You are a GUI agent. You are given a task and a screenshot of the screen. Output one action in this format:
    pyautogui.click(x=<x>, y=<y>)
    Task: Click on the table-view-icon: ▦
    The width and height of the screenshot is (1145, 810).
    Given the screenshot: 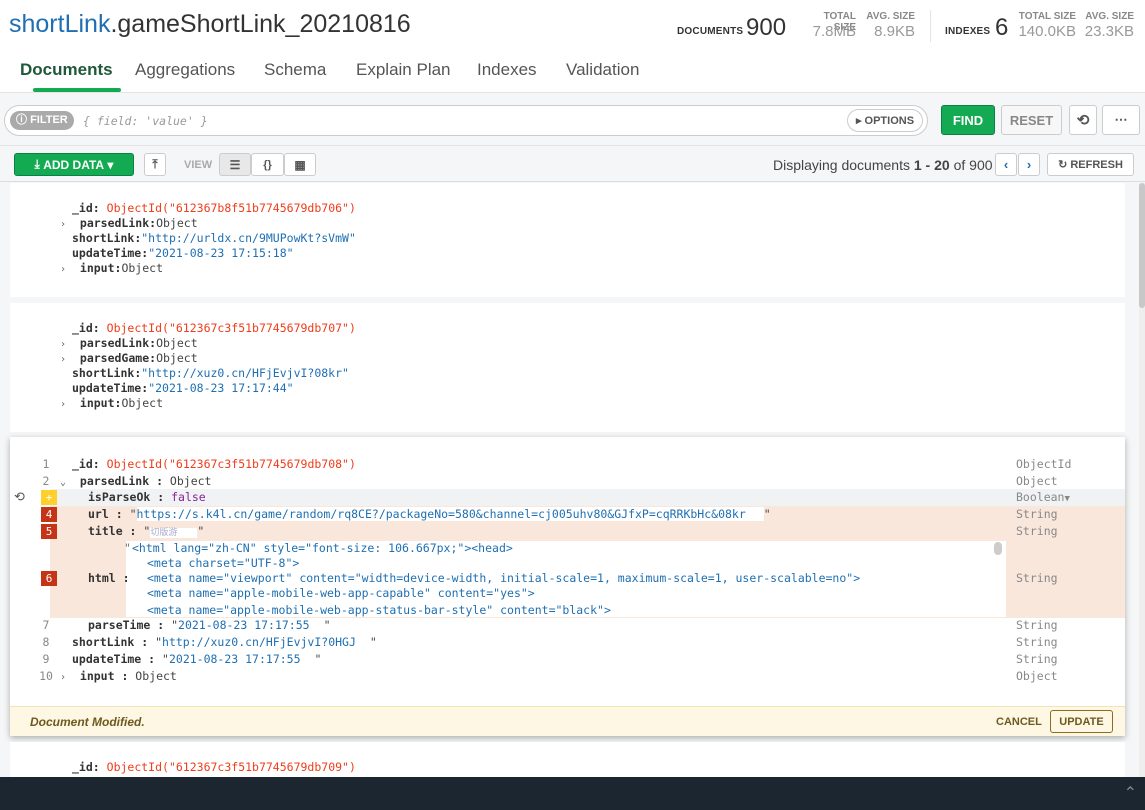 What is the action you would take?
    pyautogui.click(x=300, y=164)
    